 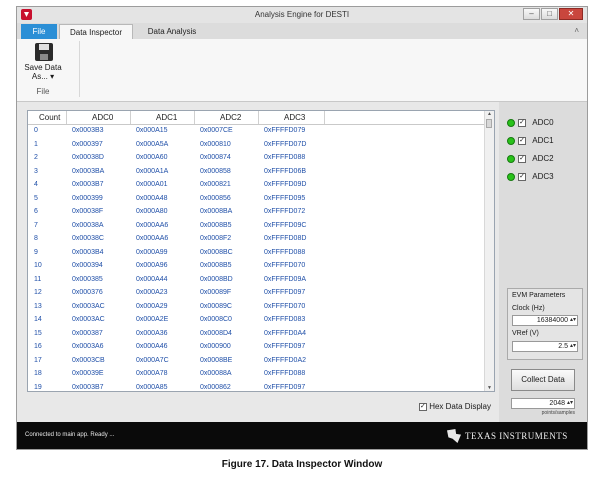 I want to click on tab-file: File, so click(x=39, y=31).